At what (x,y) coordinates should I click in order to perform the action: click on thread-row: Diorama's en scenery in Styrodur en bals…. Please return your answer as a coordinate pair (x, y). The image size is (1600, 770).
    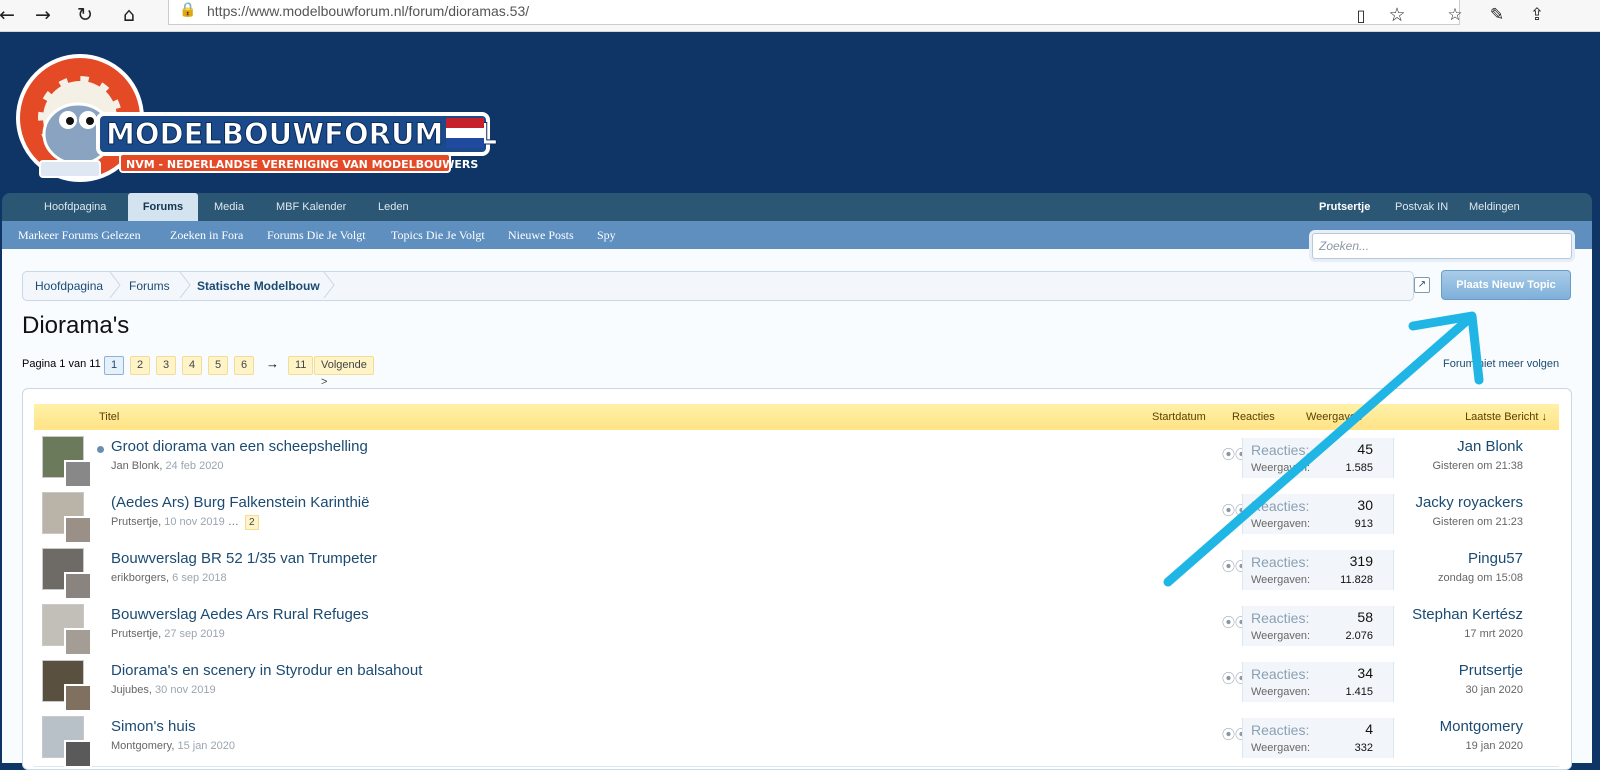
    Looking at the image, I should click on (796, 683).